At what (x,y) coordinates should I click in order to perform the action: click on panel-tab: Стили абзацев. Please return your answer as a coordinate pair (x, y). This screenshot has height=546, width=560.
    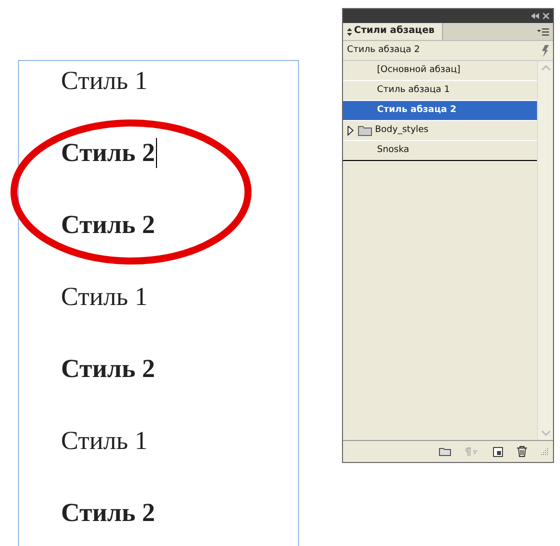
    Looking at the image, I should click on (393, 31).